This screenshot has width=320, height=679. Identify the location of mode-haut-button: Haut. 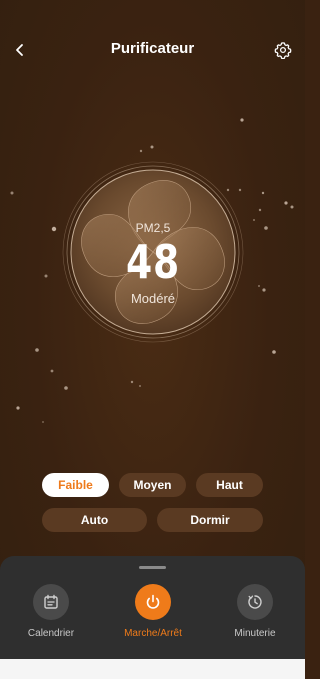
(229, 485).